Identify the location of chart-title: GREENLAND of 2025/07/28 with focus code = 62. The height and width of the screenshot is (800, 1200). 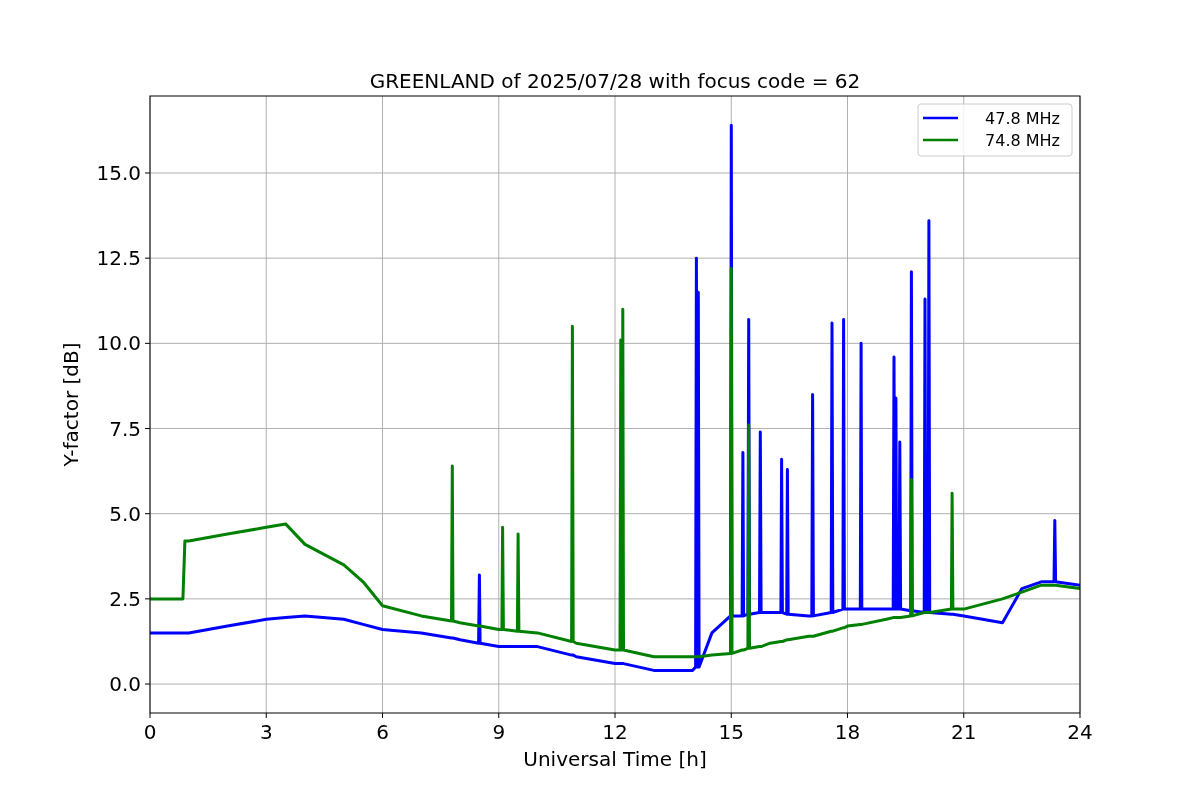
(615, 81).